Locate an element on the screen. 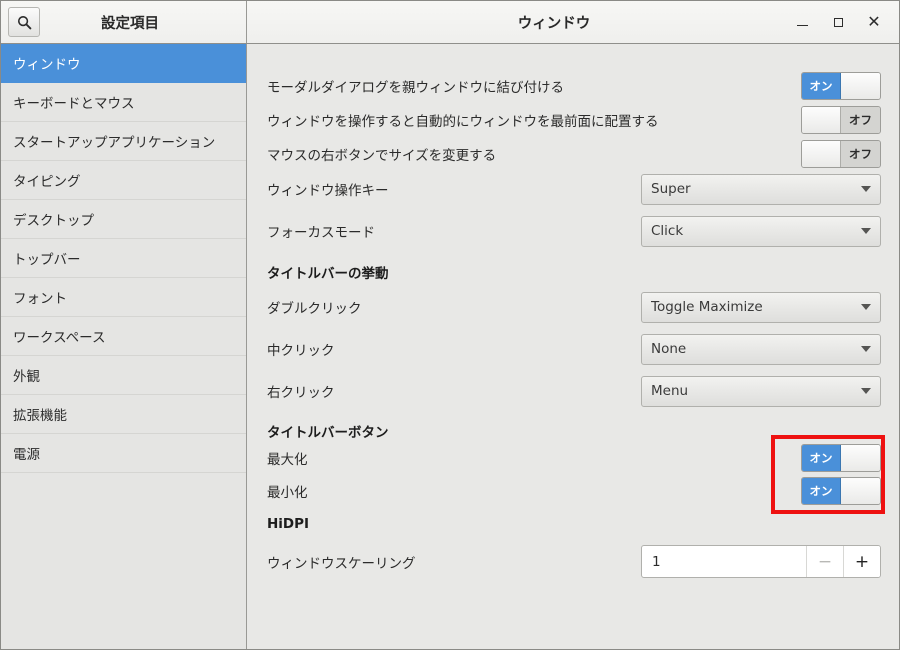 The height and width of the screenshot is (650, 900). row-maximize-button: 最大化 オン is located at coordinates (574, 458).